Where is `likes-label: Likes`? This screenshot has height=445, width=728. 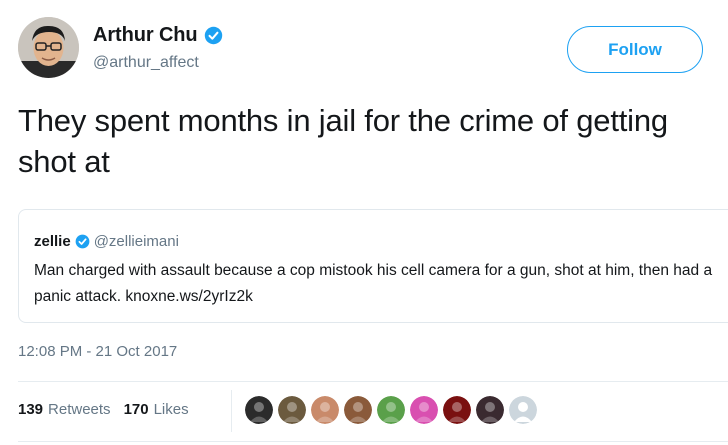 likes-label: Likes is located at coordinates (171, 409).